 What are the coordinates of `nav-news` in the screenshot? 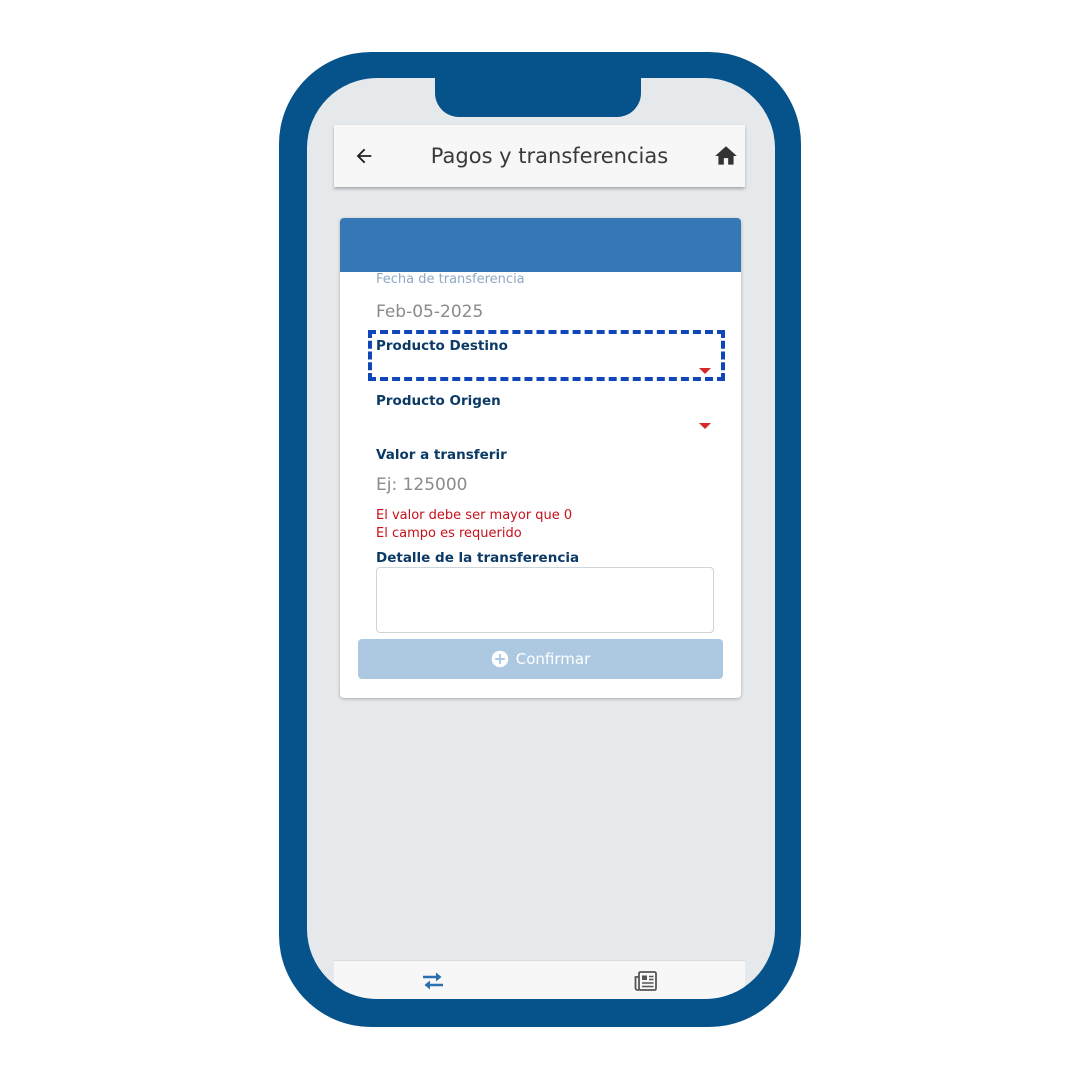 It's located at (646, 981).